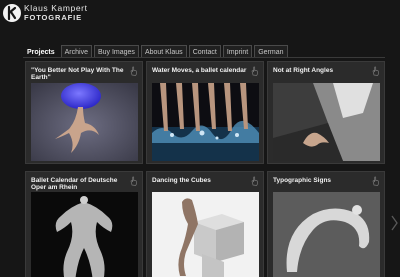  What do you see at coordinates (12, 13) in the screenshot?
I see `logo-mark-icon` at bounding box center [12, 13].